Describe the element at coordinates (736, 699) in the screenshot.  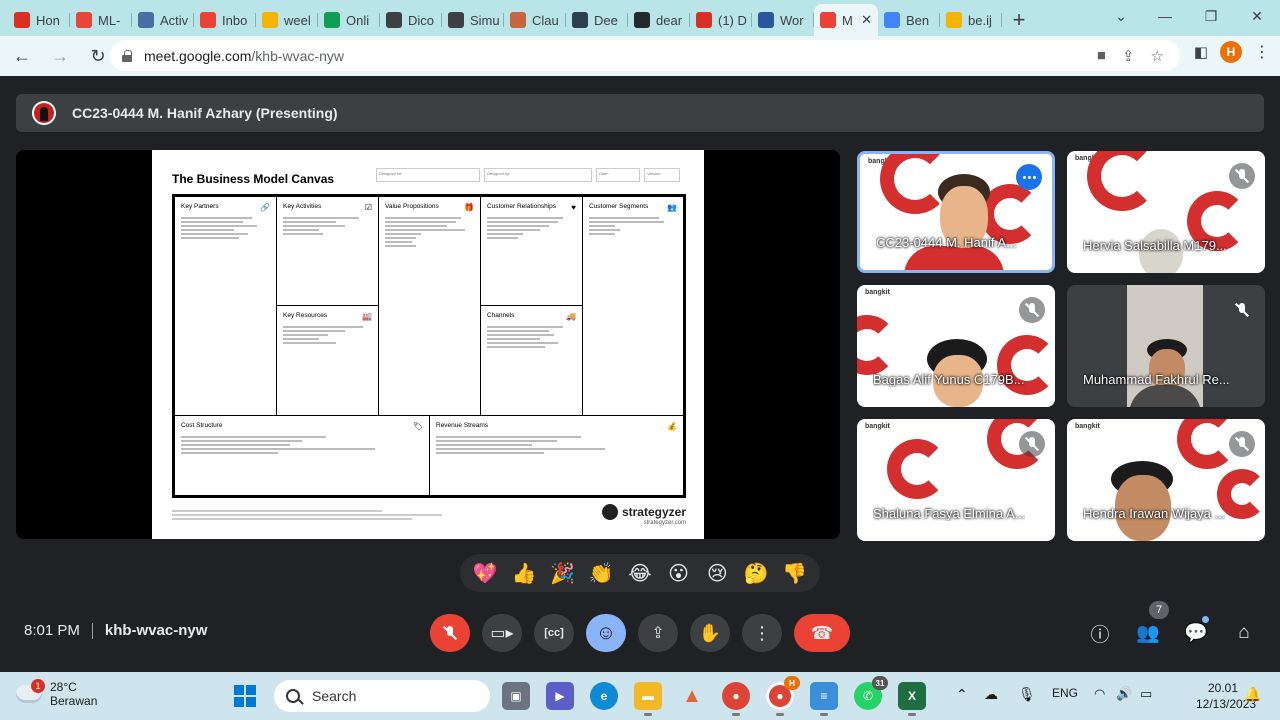
I see `chrome-icon: ●` at that location.